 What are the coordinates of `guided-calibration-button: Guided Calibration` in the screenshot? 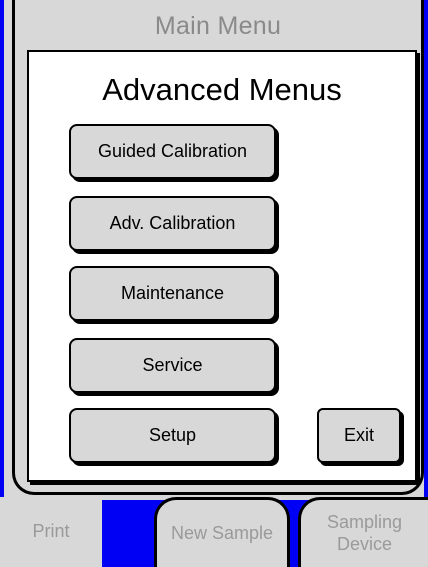 It's located at (172, 151).